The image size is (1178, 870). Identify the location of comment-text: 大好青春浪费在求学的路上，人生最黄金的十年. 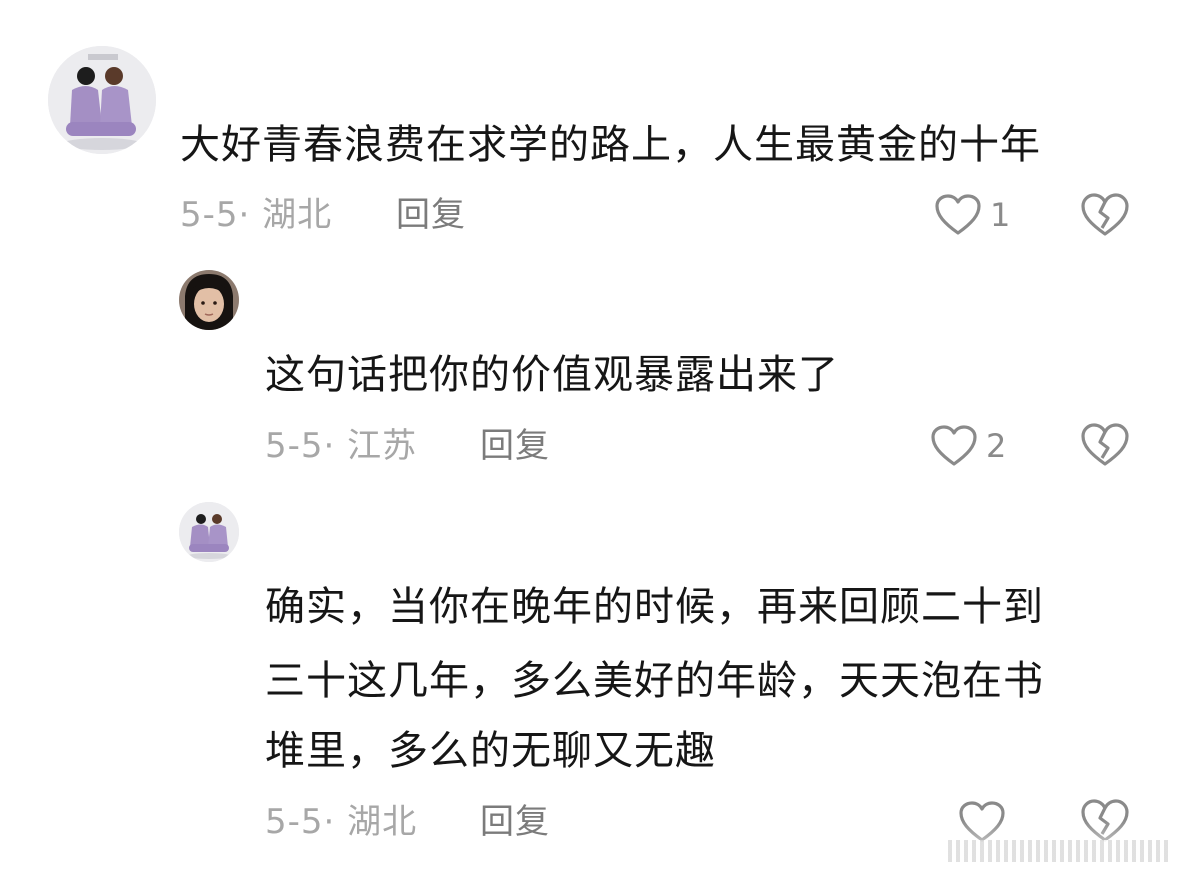
(610, 145).